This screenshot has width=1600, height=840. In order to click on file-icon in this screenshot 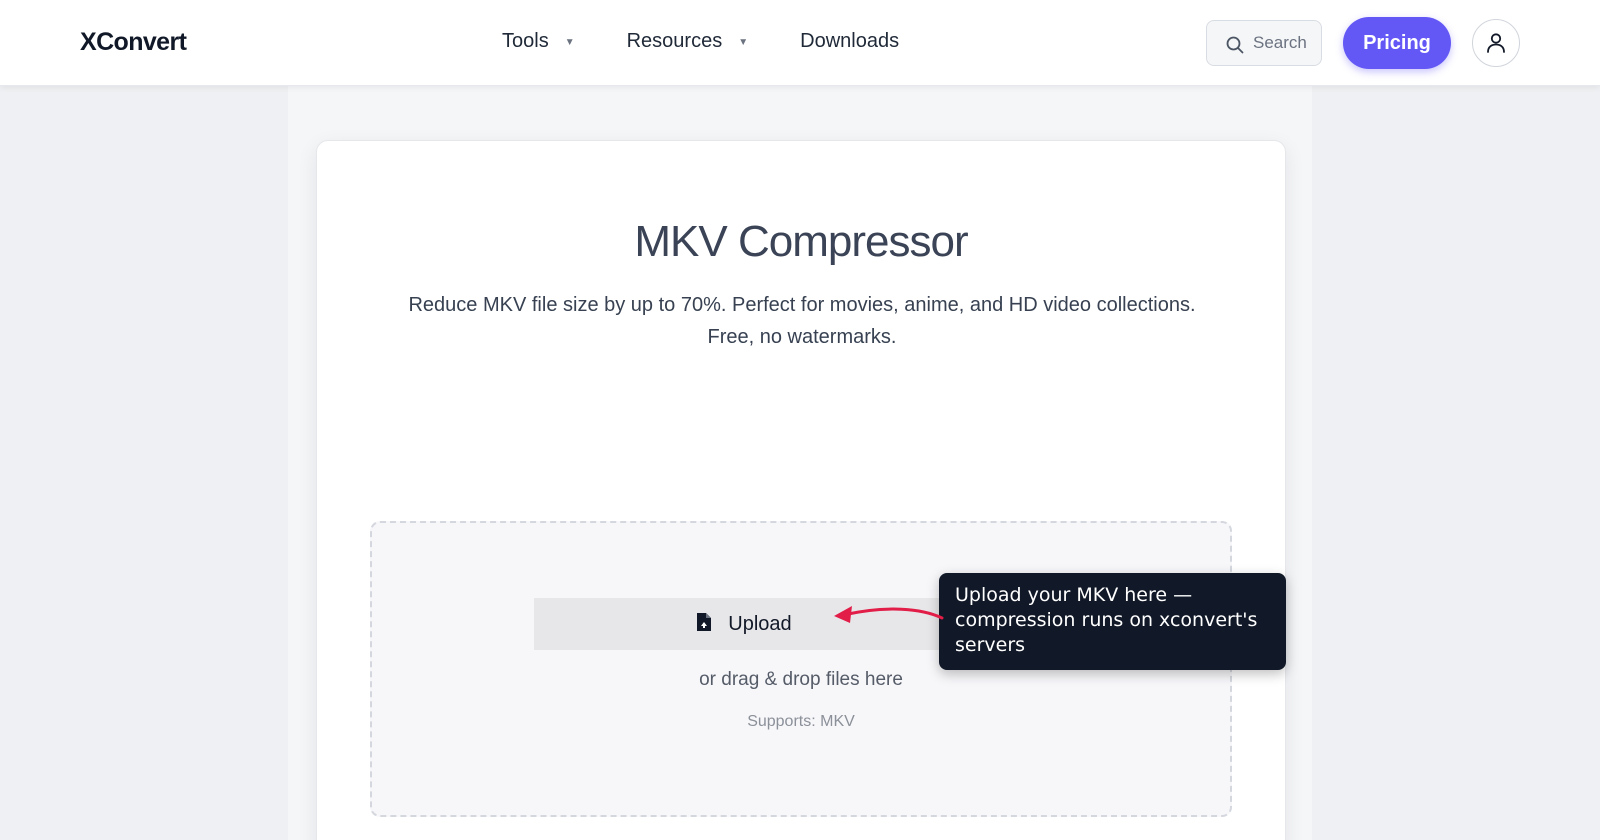, I will do `click(704, 622)`.